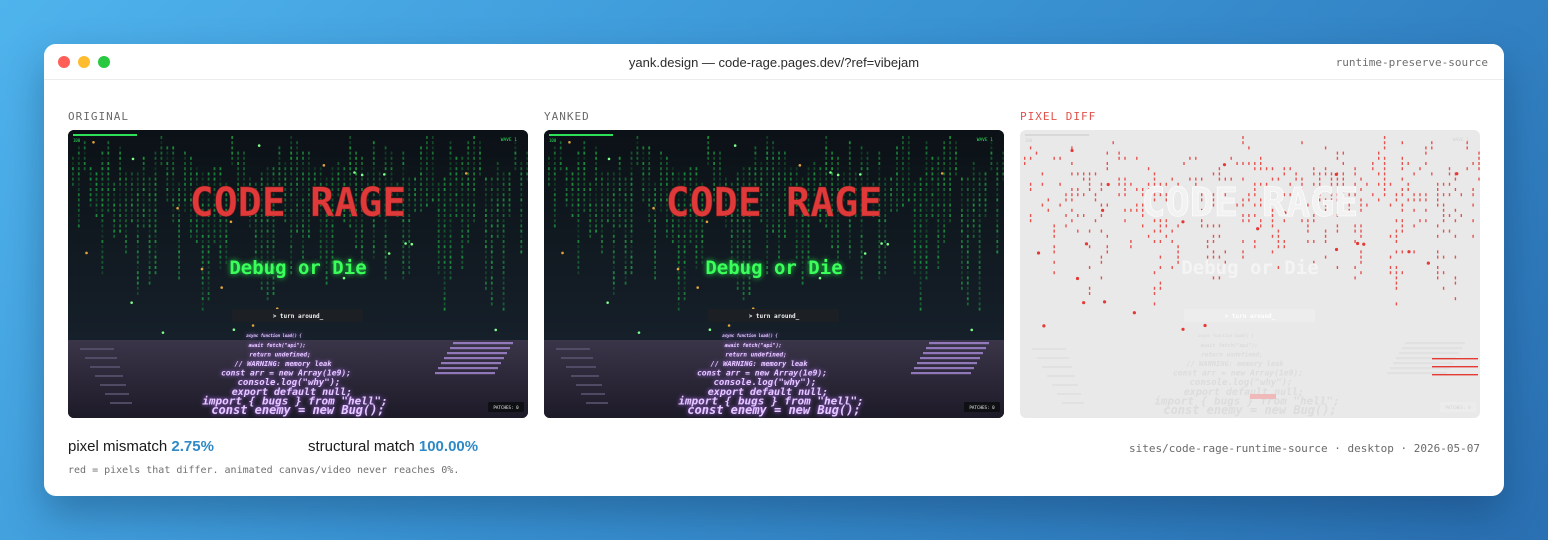 This screenshot has height=540, width=1548. What do you see at coordinates (118, 446) in the screenshot?
I see `pixel-mismatch-label: pixel mismatch` at bounding box center [118, 446].